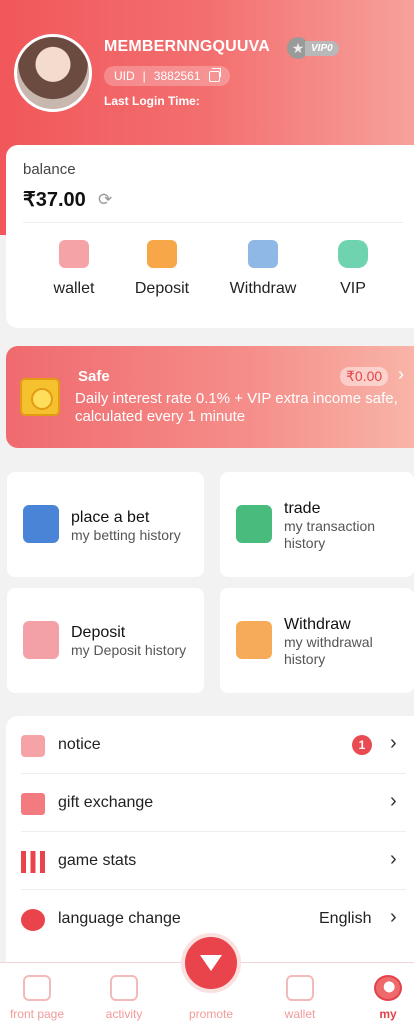 The width and height of the screenshot is (414, 1024). I want to click on notice-count-badge: 1, so click(362, 745).